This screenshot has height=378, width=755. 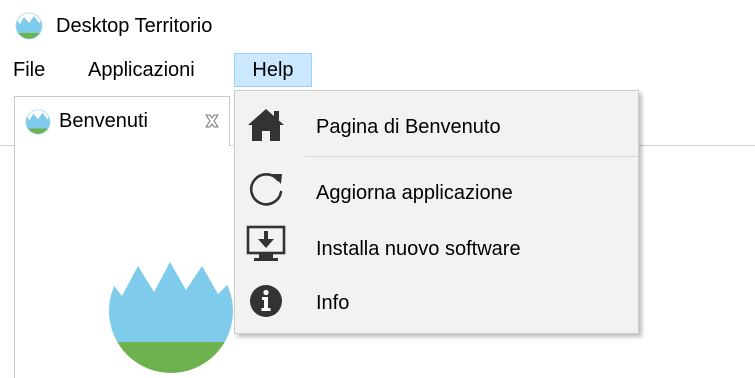 I want to click on menu-applicazioni: Applicazioni, so click(x=141, y=70).